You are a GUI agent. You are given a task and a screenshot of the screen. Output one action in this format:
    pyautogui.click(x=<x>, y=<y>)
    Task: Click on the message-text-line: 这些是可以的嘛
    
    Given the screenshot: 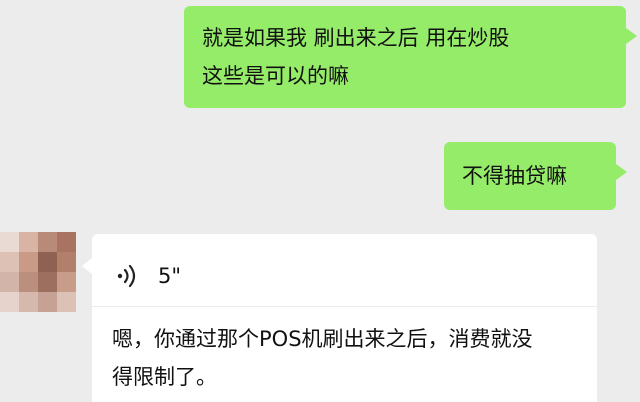 What is the action you would take?
    pyautogui.click(x=275, y=76)
    